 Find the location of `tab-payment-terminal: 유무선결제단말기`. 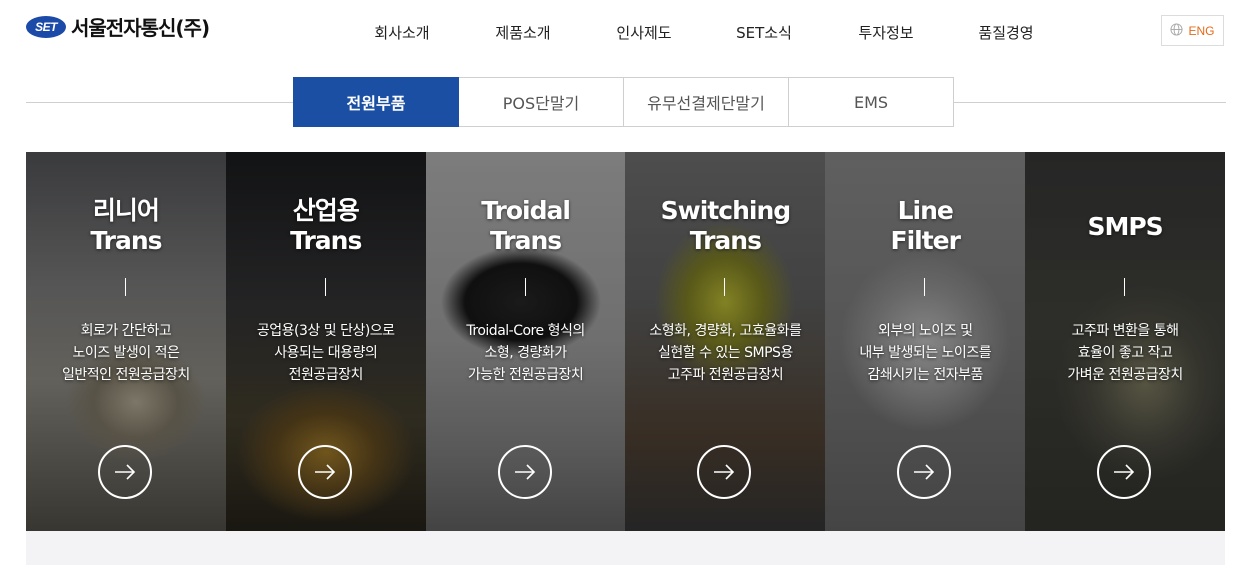

tab-payment-terminal: 유무선결제단말기 is located at coordinates (706, 102).